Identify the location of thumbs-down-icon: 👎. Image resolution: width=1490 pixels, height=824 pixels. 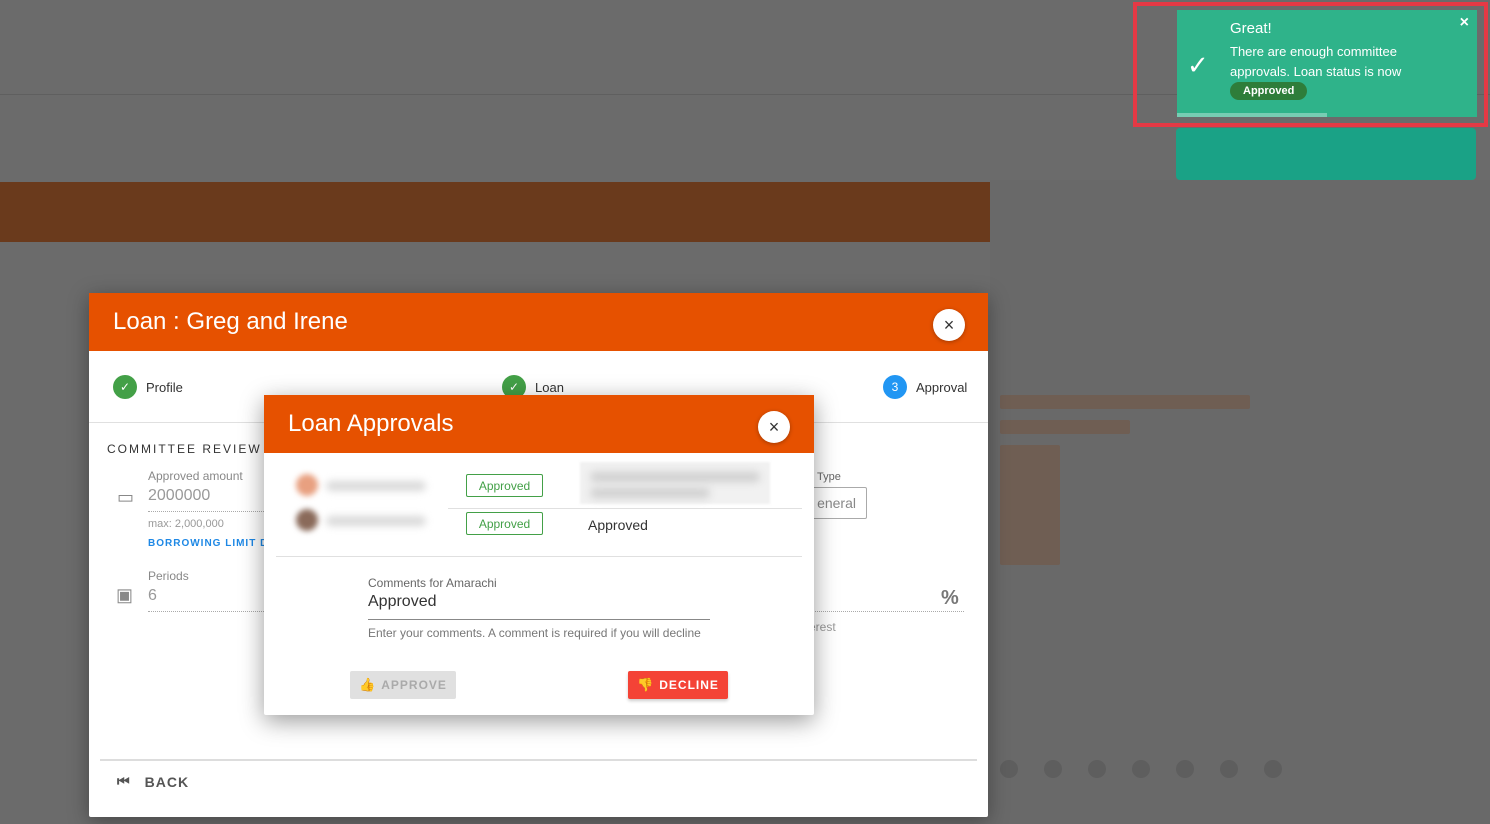
(646, 684).